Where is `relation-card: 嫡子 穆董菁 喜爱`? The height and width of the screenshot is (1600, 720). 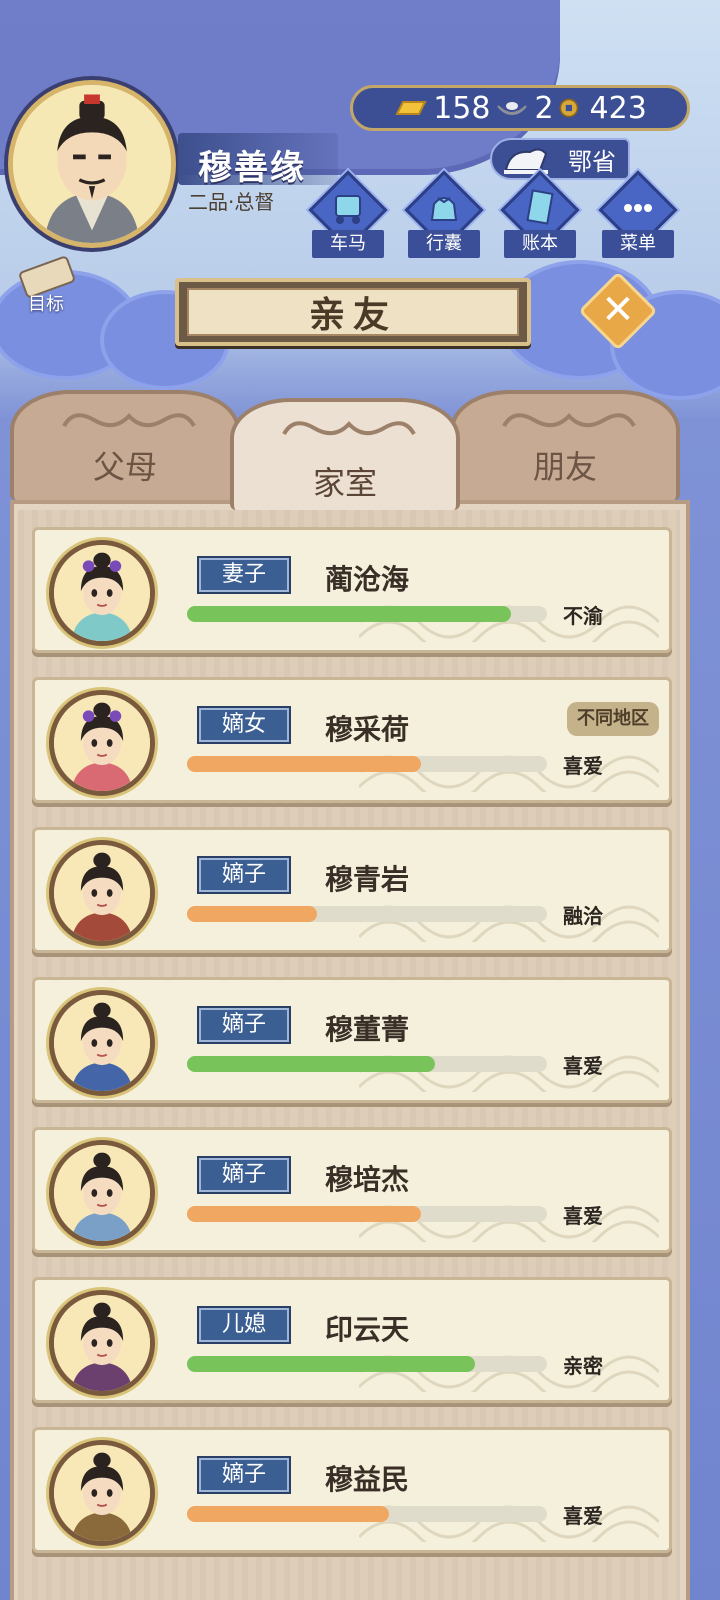 relation-card: 嫡子 穆董菁 喜爱 is located at coordinates (352, 1040).